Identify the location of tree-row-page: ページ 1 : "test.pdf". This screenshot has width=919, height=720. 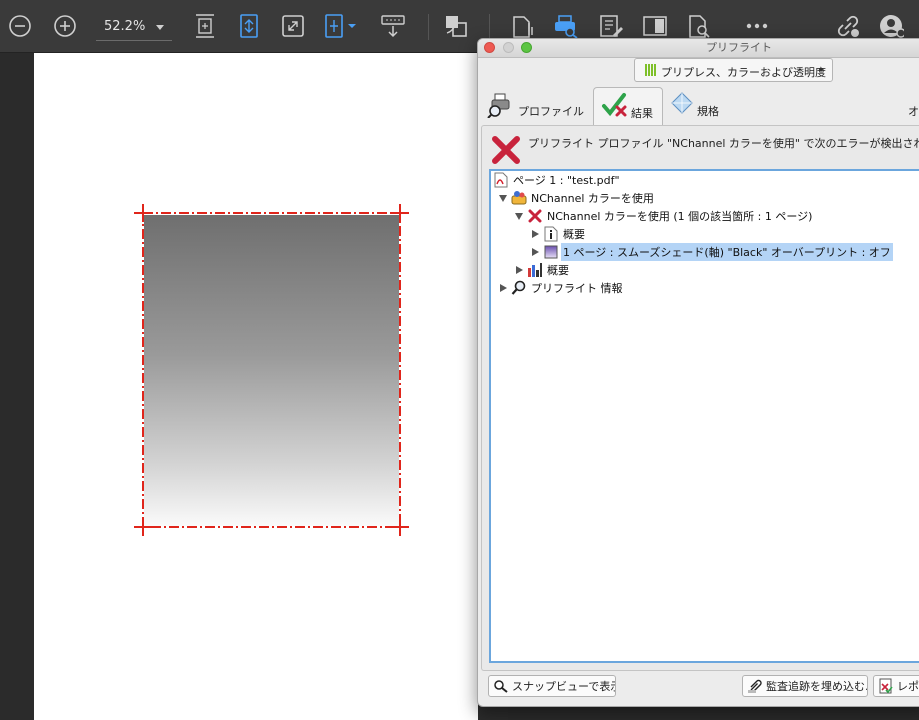
(557, 180).